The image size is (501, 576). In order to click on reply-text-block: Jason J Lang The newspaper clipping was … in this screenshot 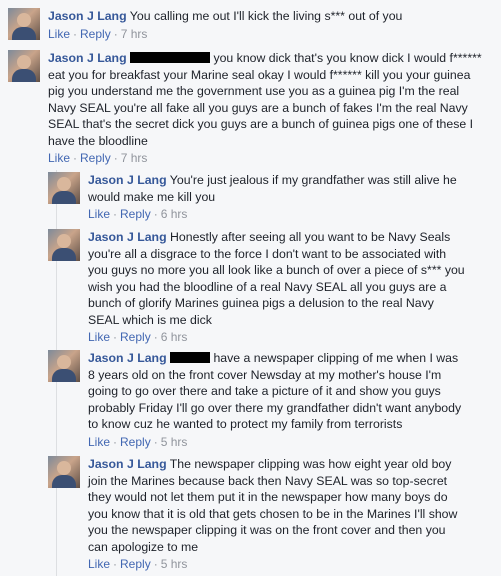, I will do `click(278, 505)`.